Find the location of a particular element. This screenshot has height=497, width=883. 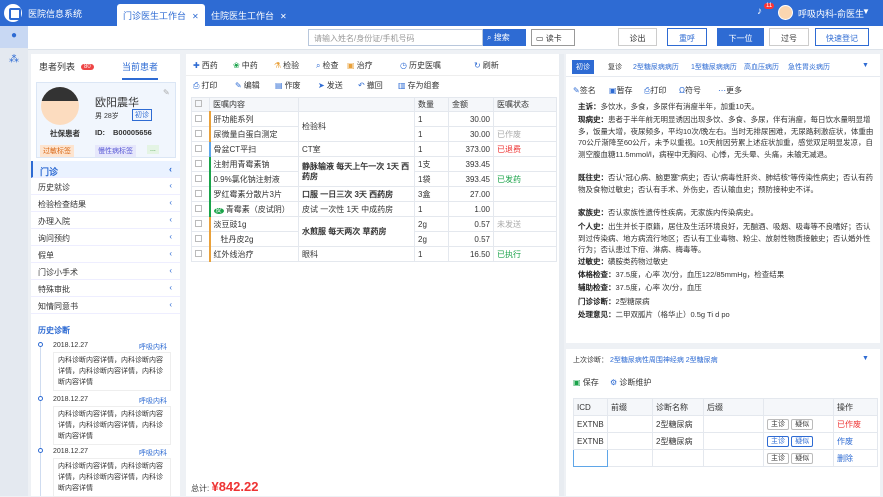

read-card-button: ▭ 读卡 is located at coordinates (553, 37).